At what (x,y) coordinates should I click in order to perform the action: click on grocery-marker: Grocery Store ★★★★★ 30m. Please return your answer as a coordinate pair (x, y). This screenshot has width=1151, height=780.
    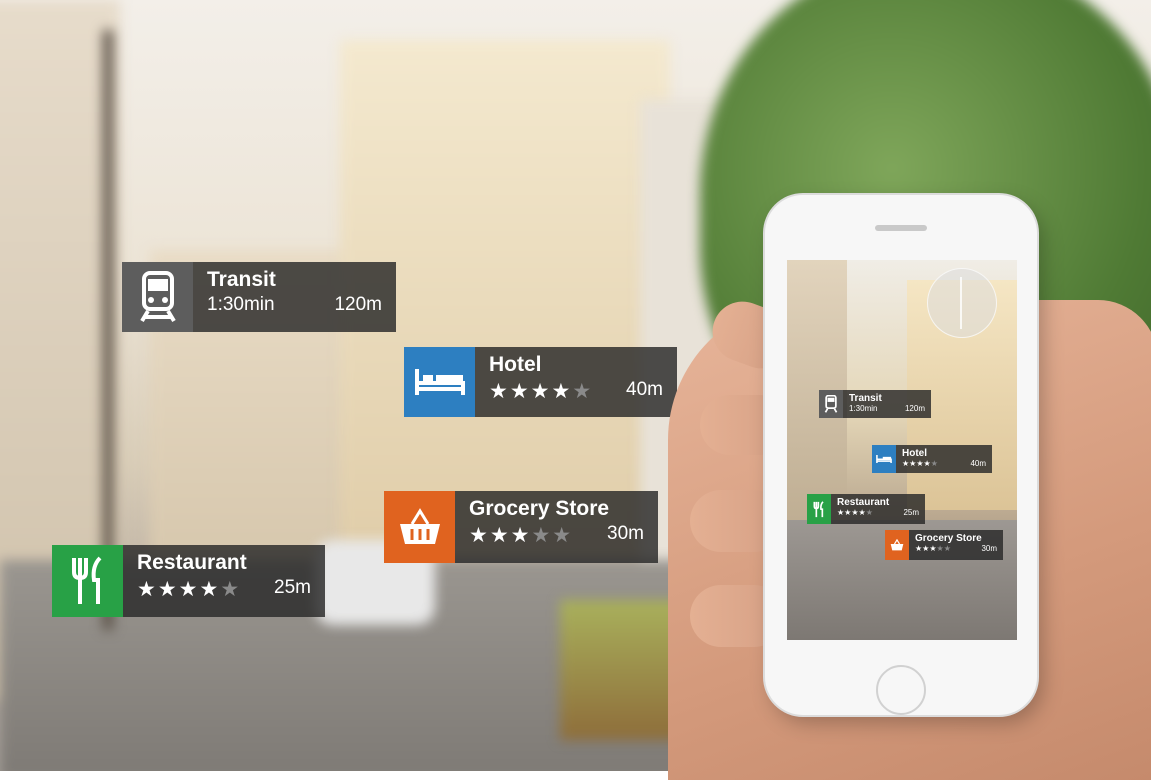
    Looking at the image, I should click on (521, 527).